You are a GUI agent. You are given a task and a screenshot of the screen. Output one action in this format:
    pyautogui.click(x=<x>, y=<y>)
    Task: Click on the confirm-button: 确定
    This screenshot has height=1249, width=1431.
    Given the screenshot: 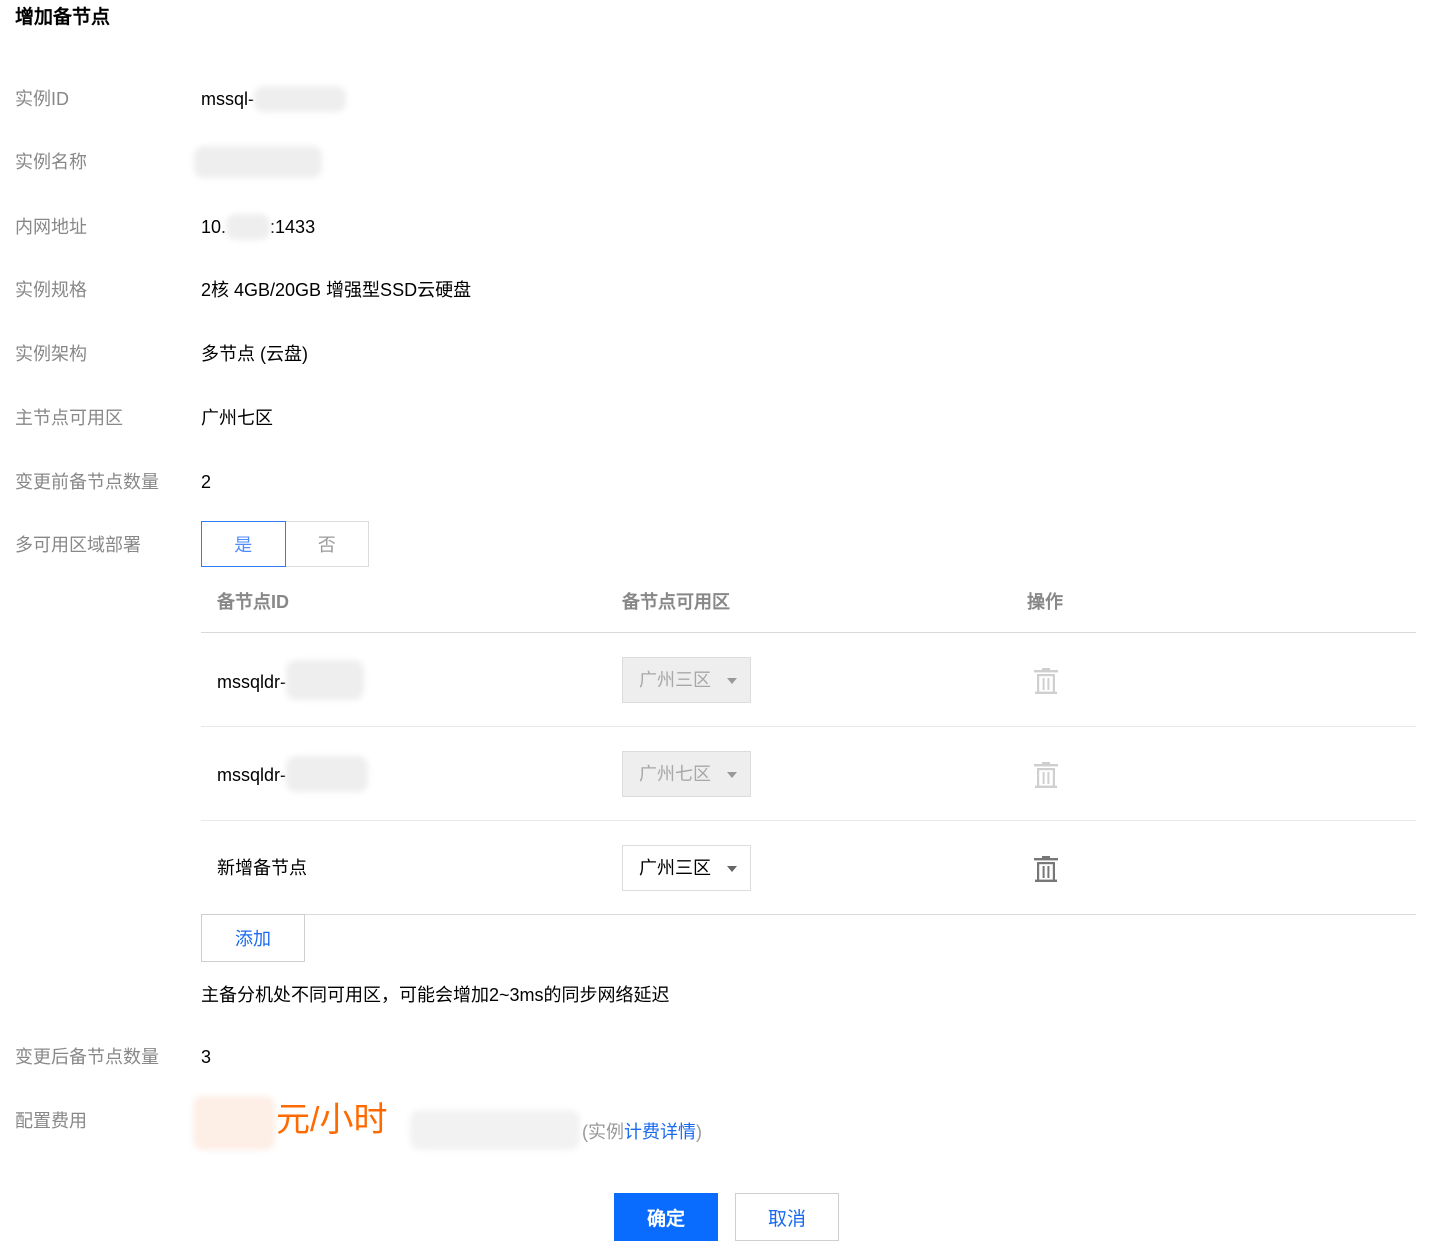 What is the action you would take?
    pyautogui.click(x=666, y=1217)
    